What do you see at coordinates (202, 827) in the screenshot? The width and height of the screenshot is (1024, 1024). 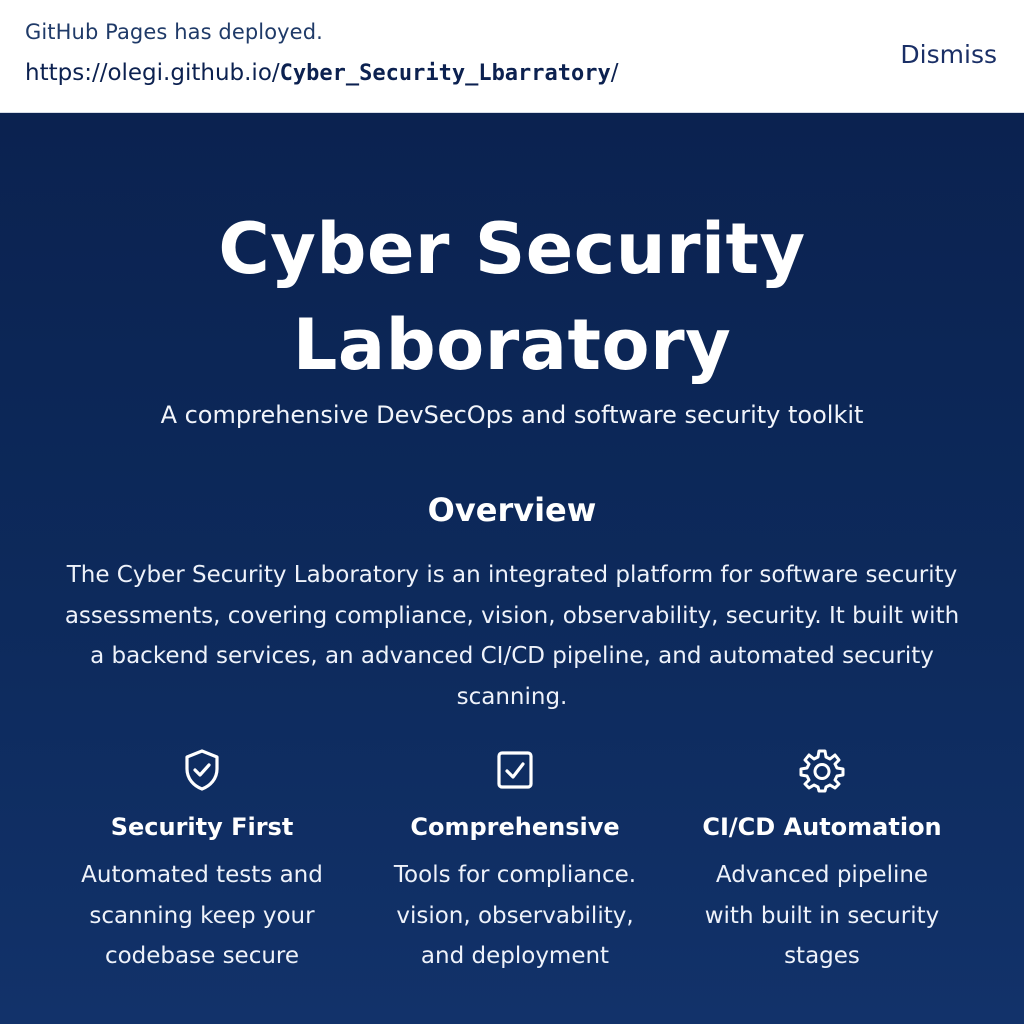 I see `feature-title: Security First` at bounding box center [202, 827].